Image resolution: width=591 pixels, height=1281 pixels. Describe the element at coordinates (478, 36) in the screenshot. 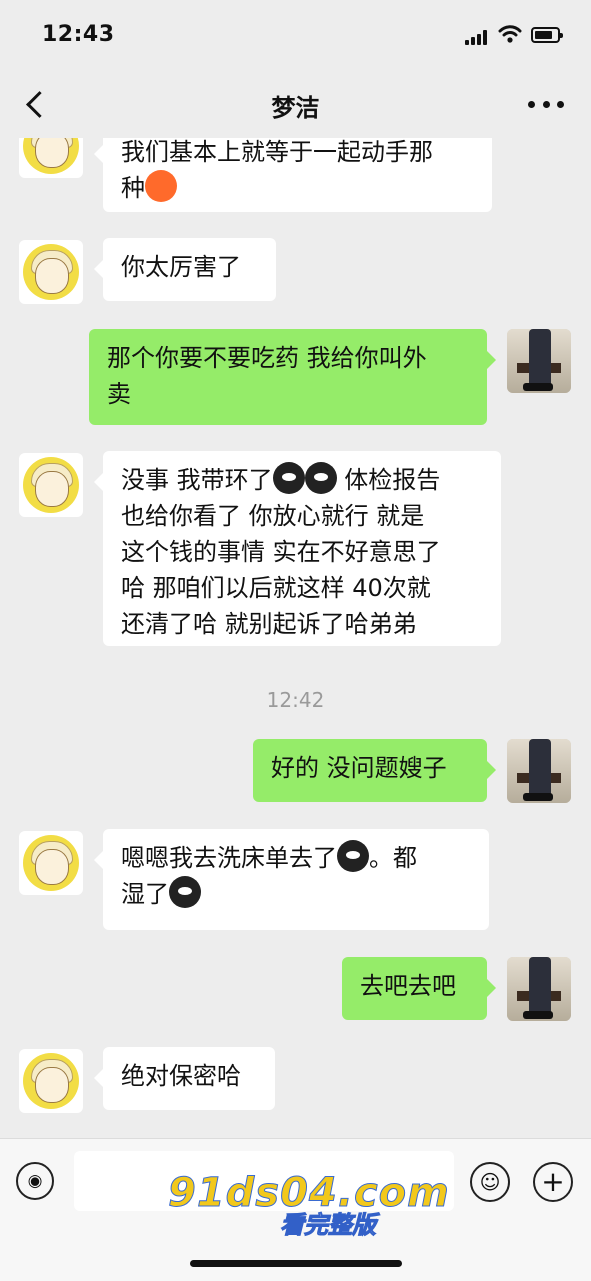

I see `signal-icon` at that location.